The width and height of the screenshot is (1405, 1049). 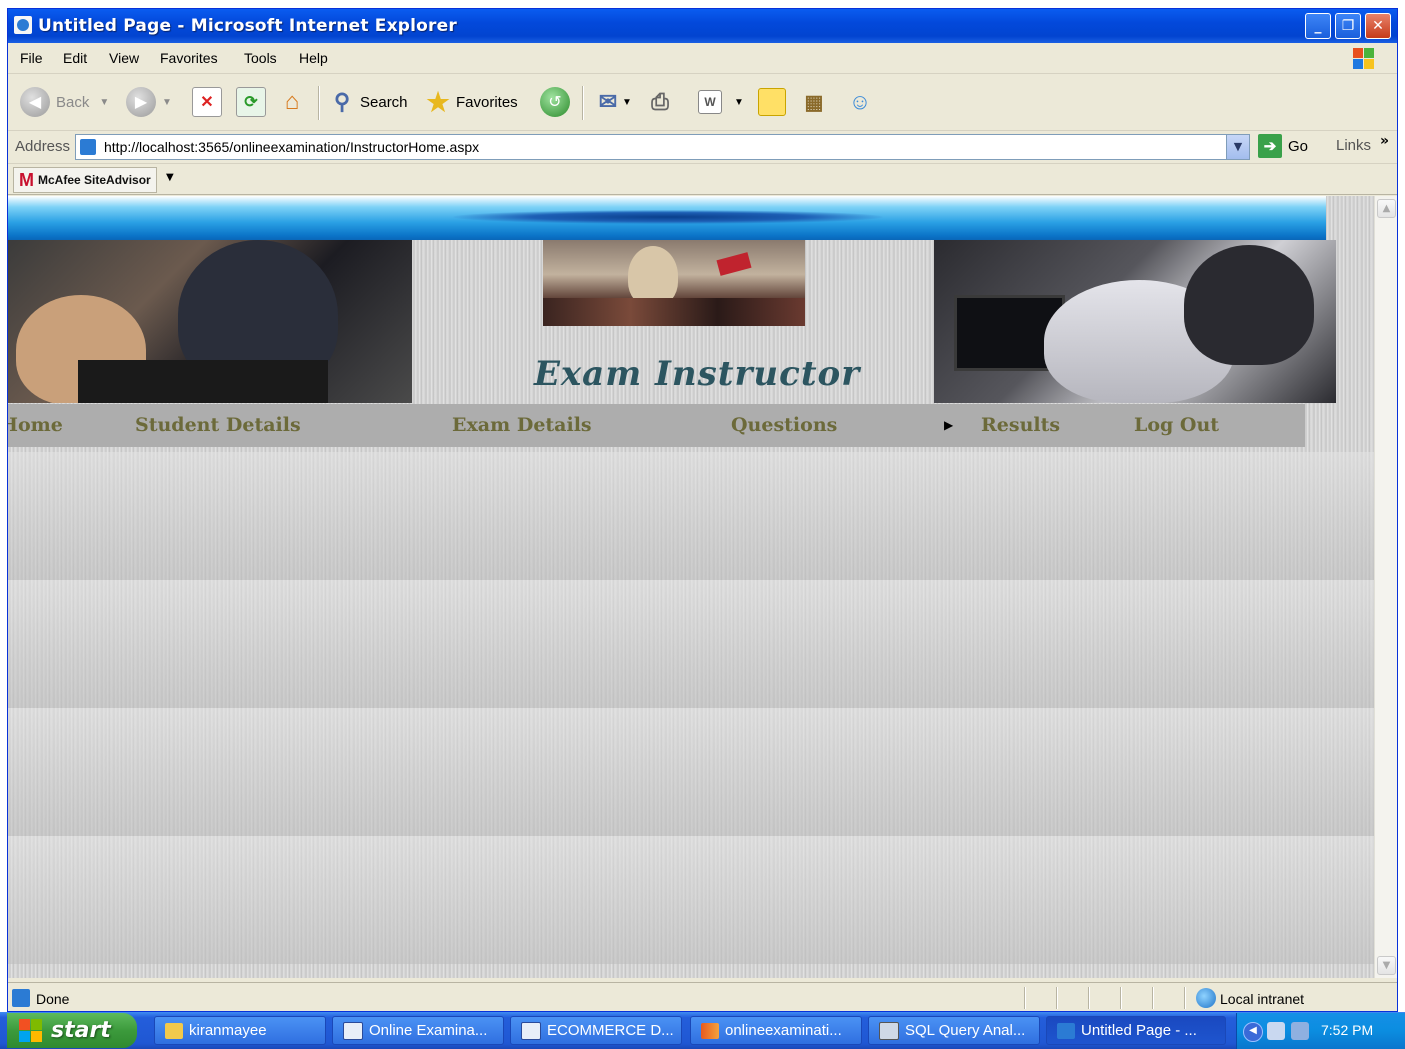 I want to click on background-band, so click(x=691, y=900).